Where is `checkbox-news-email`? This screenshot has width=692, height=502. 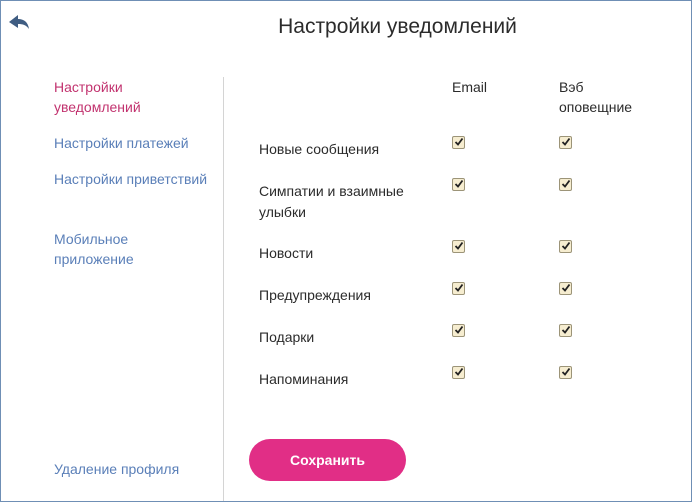 checkbox-news-email is located at coordinates (458, 246).